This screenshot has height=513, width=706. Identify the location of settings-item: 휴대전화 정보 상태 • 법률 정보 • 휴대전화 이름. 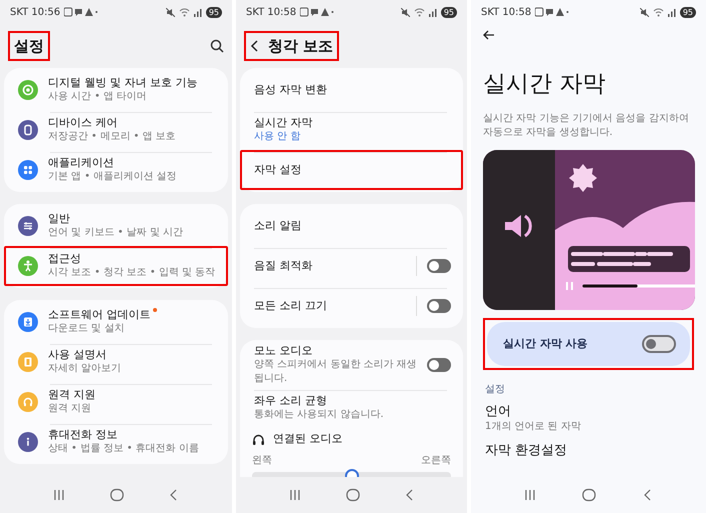
(116, 442).